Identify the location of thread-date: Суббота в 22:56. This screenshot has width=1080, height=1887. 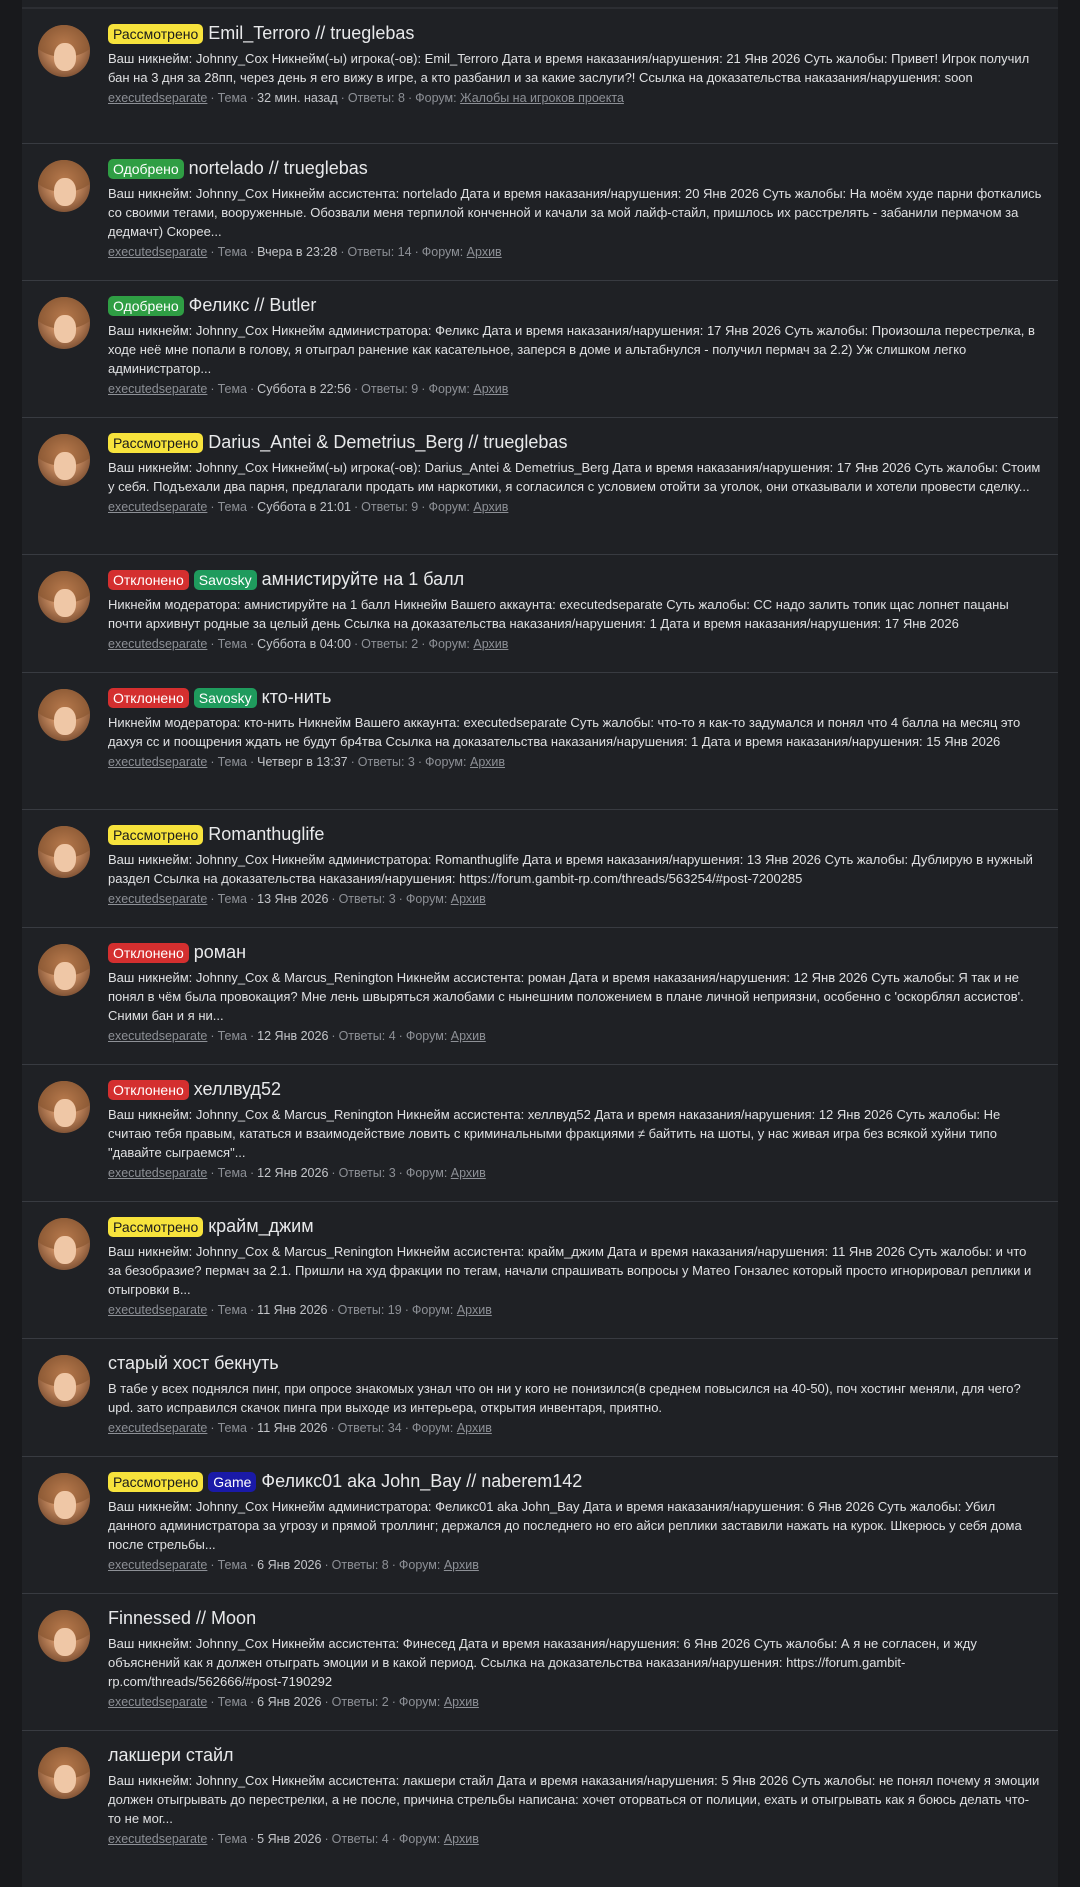
(304, 389).